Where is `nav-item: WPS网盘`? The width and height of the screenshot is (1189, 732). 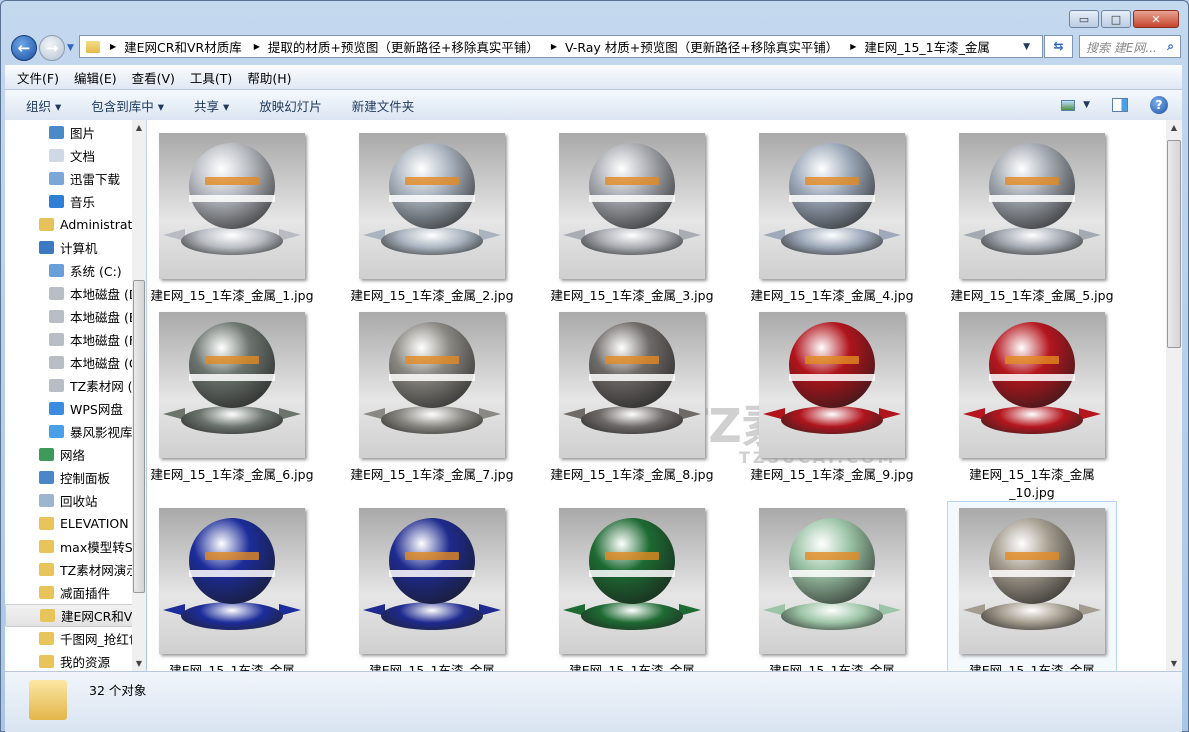
nav-item: WPS网盘 is located at coordinates (75, 408).